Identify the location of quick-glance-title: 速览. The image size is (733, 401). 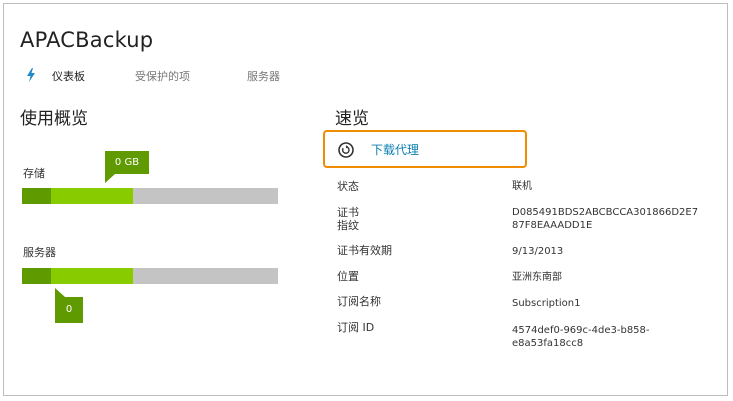
(352, 119).